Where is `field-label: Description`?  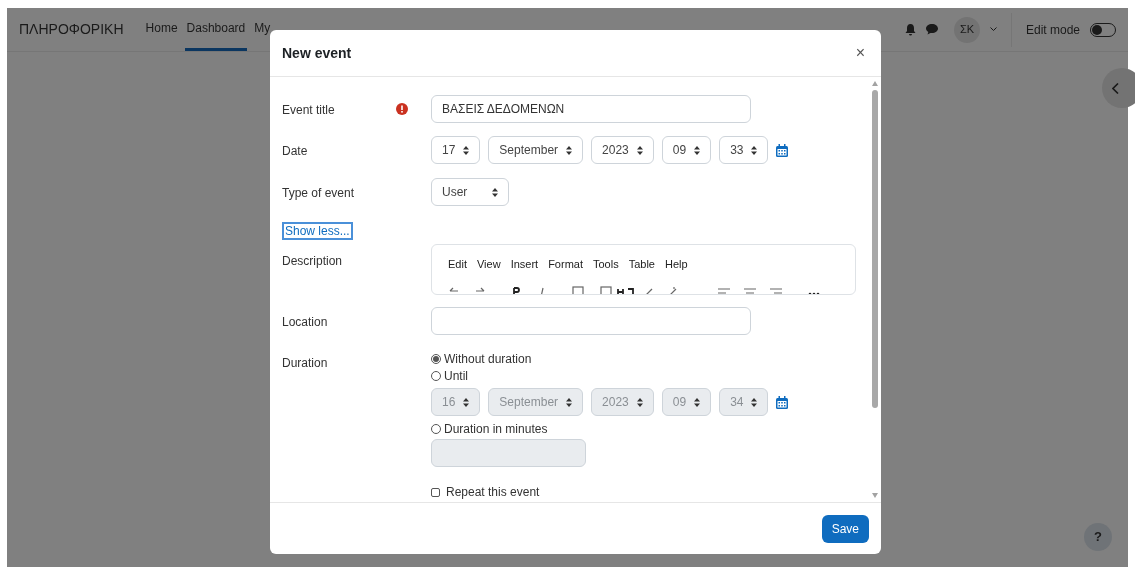
field-label: Description is located at coordinates (312, 261).